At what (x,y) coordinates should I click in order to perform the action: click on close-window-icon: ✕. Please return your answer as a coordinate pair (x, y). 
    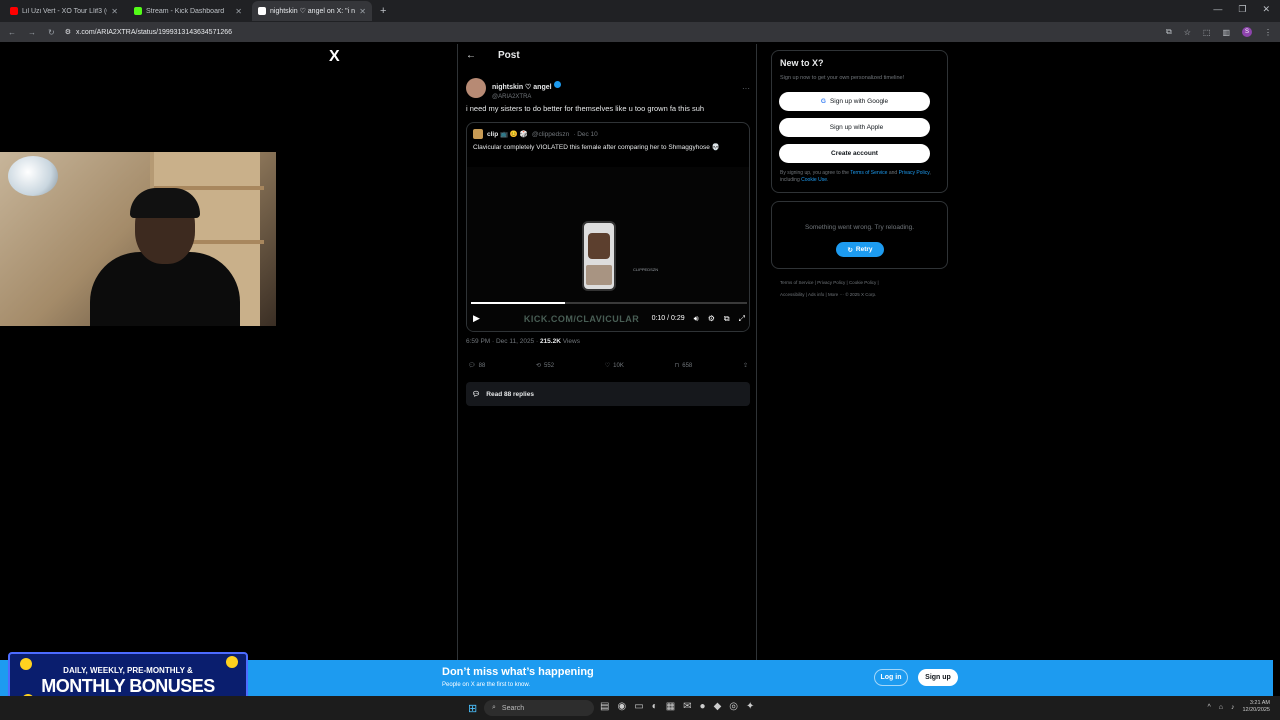
    Looking at the image, I should click on (1266, 9).